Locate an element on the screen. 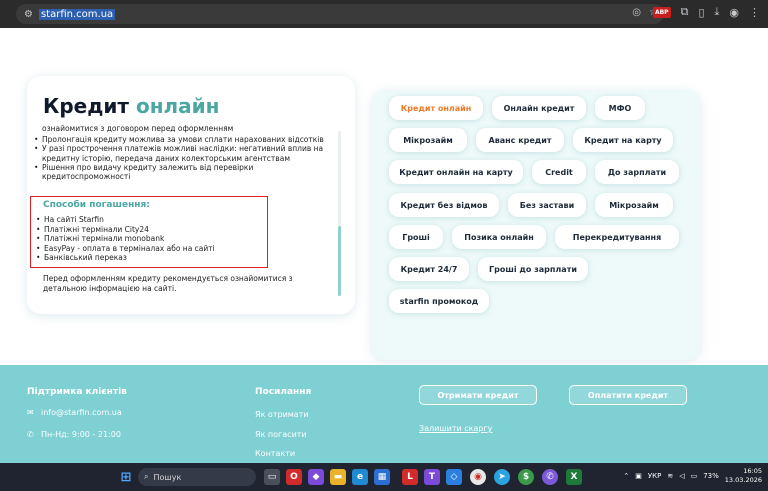  wifi-icon: ≋ is located at coordinates (670, 476).